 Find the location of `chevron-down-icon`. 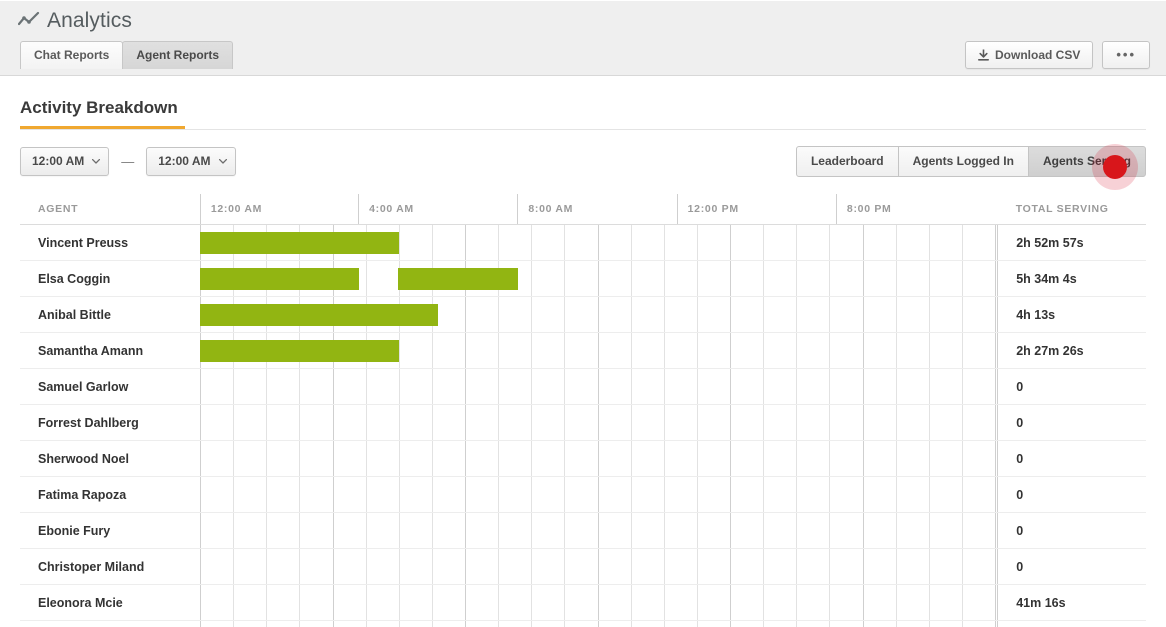

chevron-down-icon is located at coordinates (96, 161).